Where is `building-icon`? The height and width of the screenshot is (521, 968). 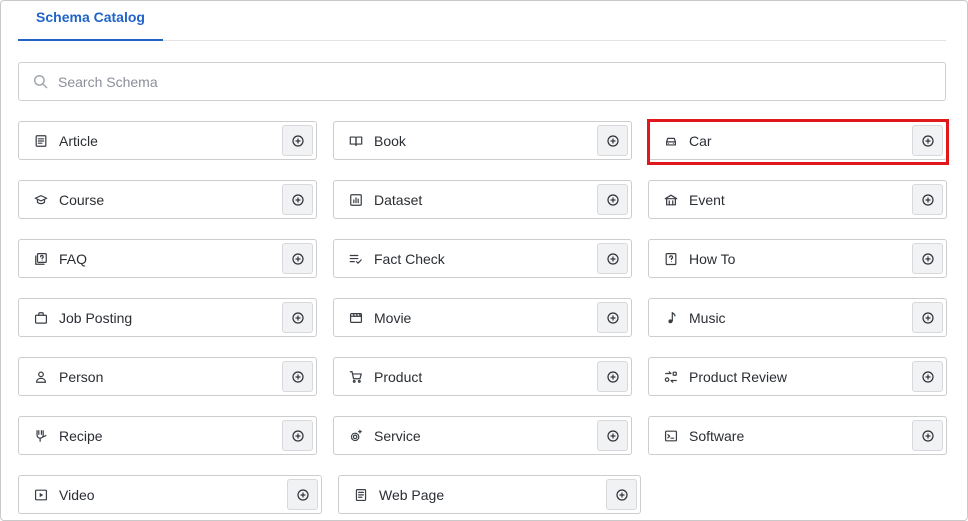 building-icon is located at coordinates (671, 200).